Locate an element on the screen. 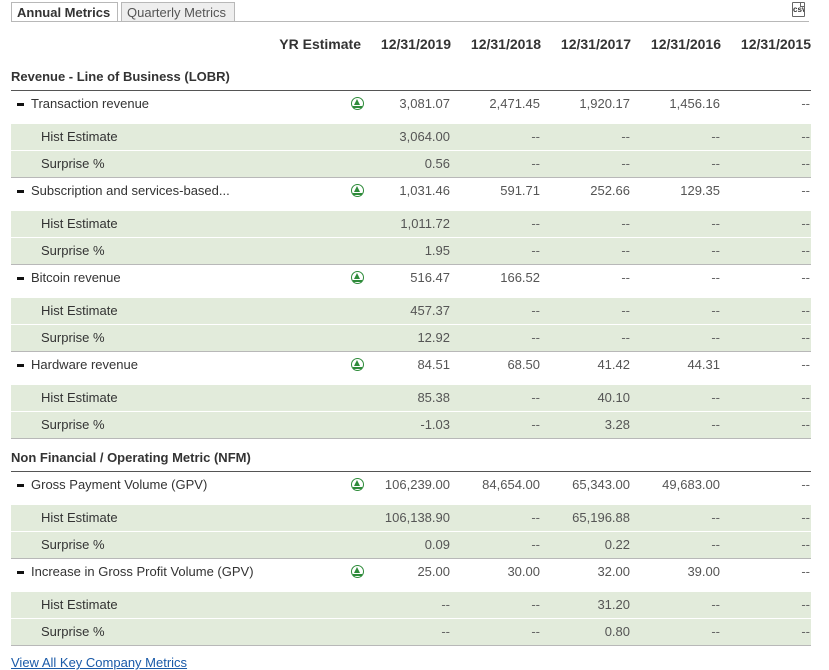 This screenshot has width=829, height=670. cell-value: 40.10 is located at coordinates (613, 397).